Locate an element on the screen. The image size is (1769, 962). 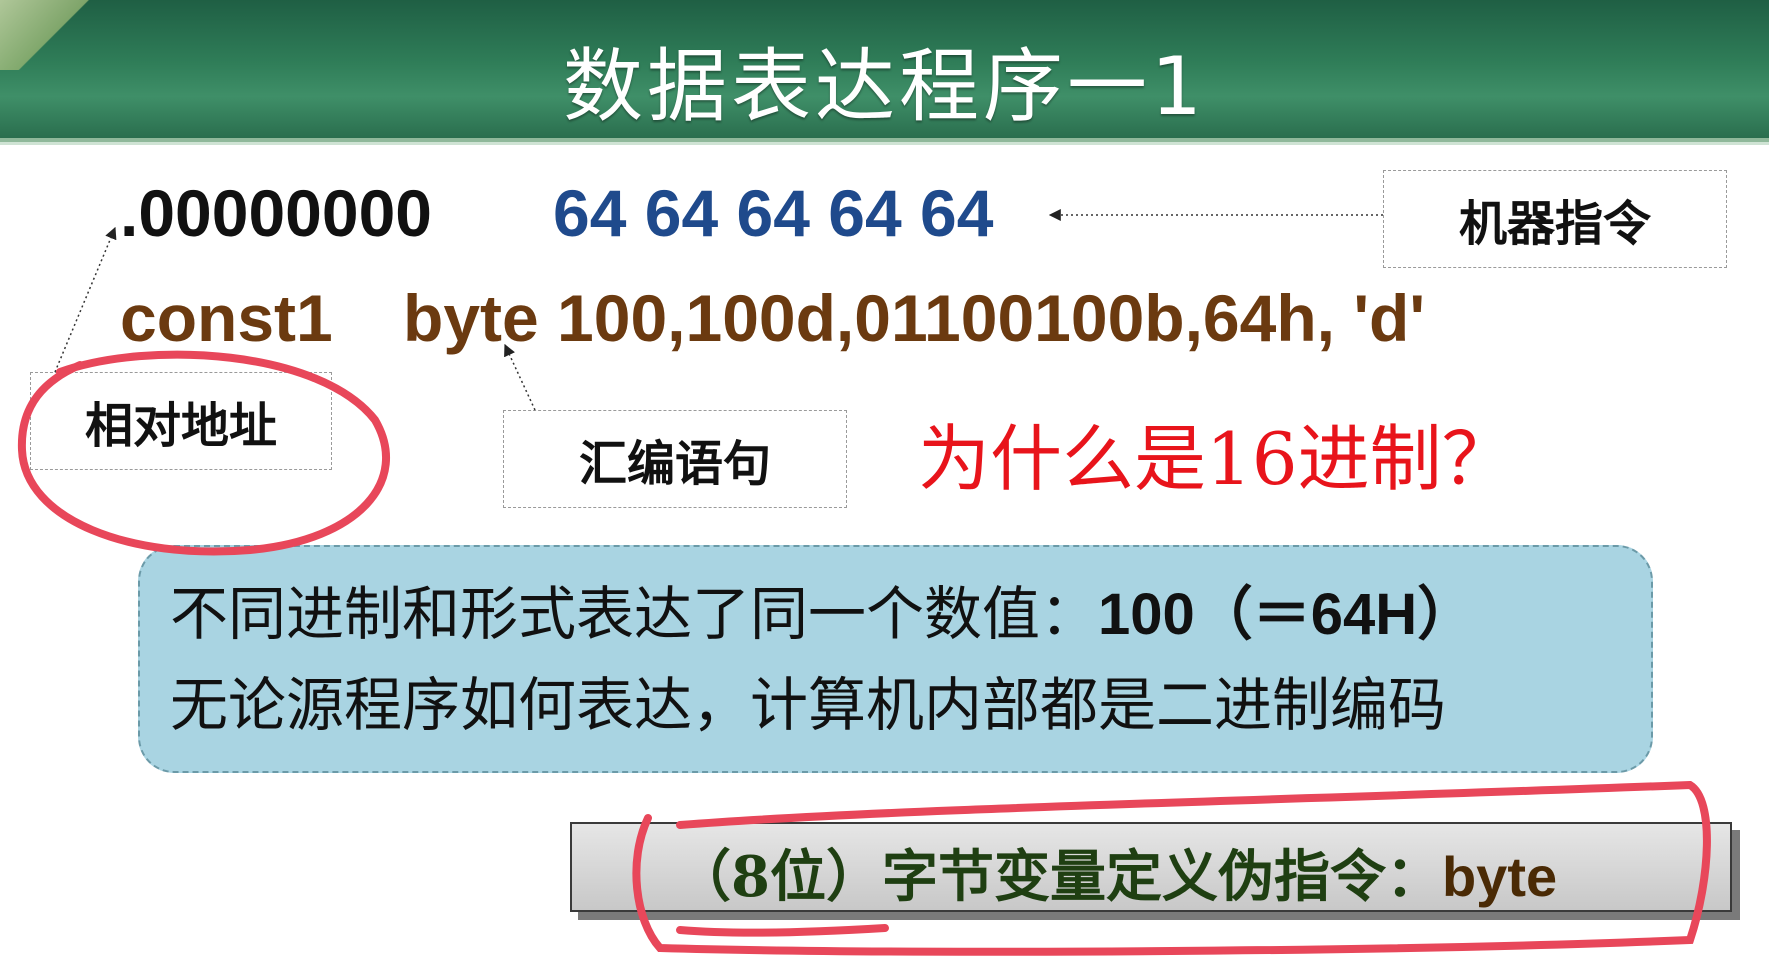
variable-label: const1 is located at coordinates (226, 318).